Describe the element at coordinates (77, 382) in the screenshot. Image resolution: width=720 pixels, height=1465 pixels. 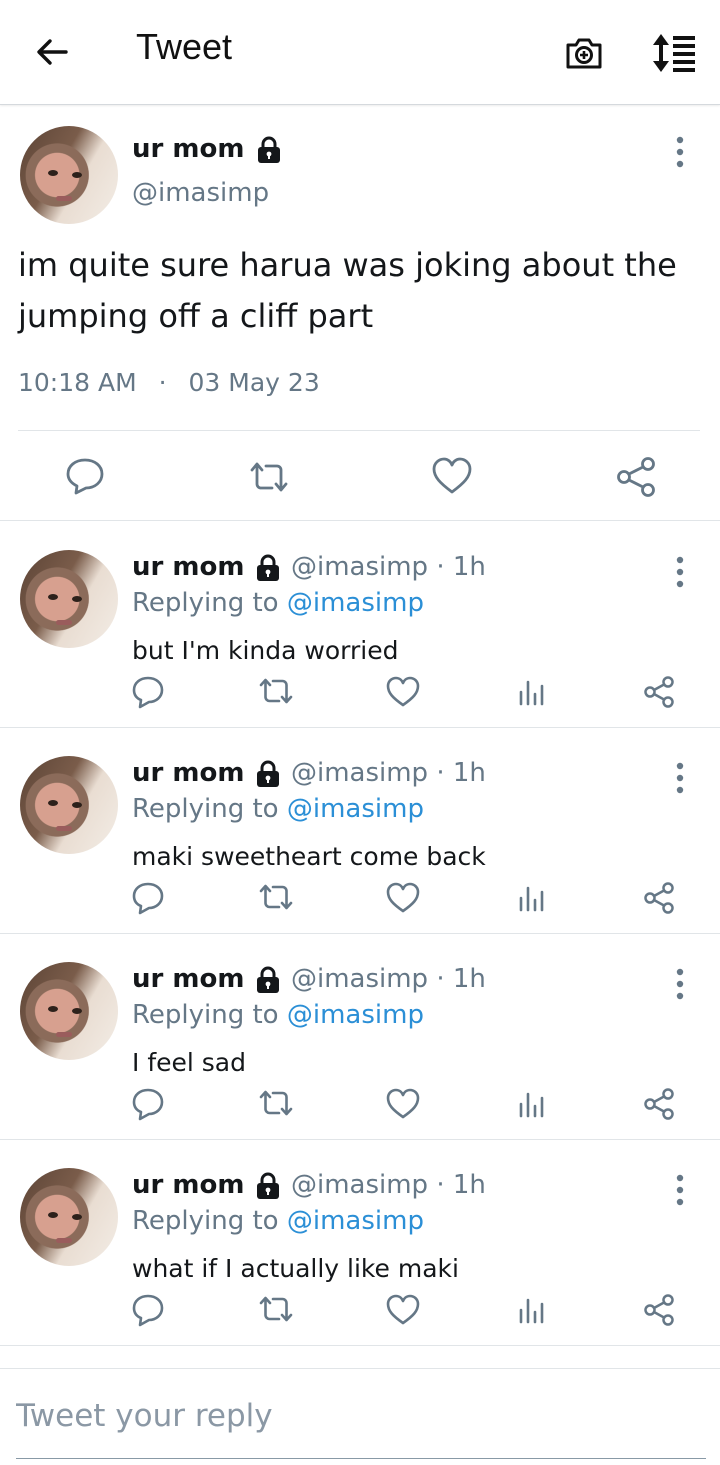
I see `tweet-time: 10:18 AM` at that location.